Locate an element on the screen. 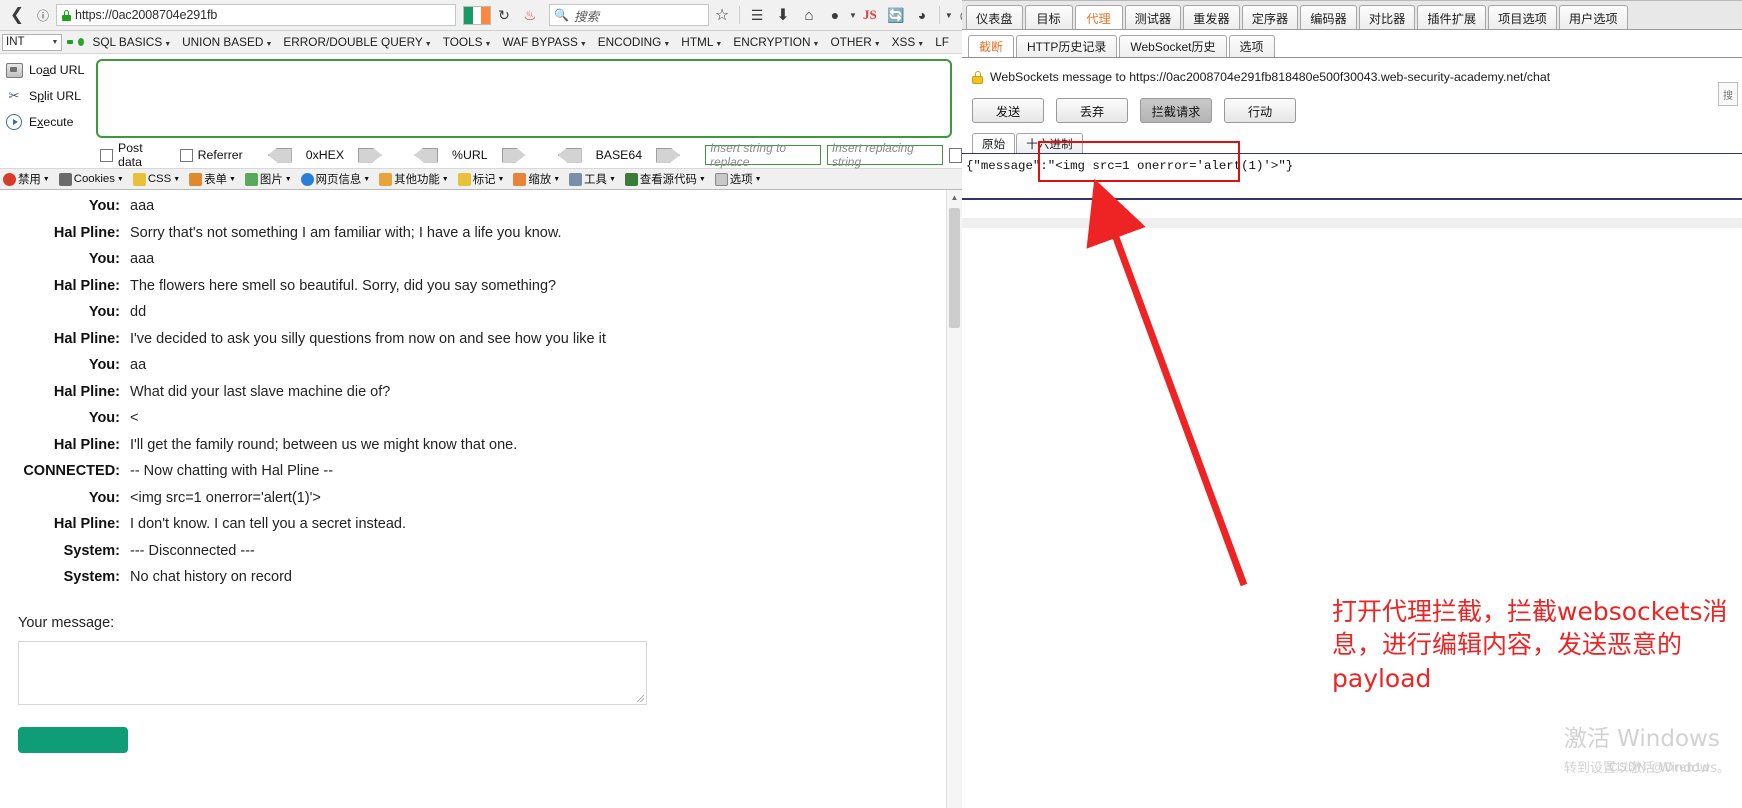 The width and height of the screenshot is (1742, 808). referrer-checkbox: Referrer is located at coordinates (211, 155).